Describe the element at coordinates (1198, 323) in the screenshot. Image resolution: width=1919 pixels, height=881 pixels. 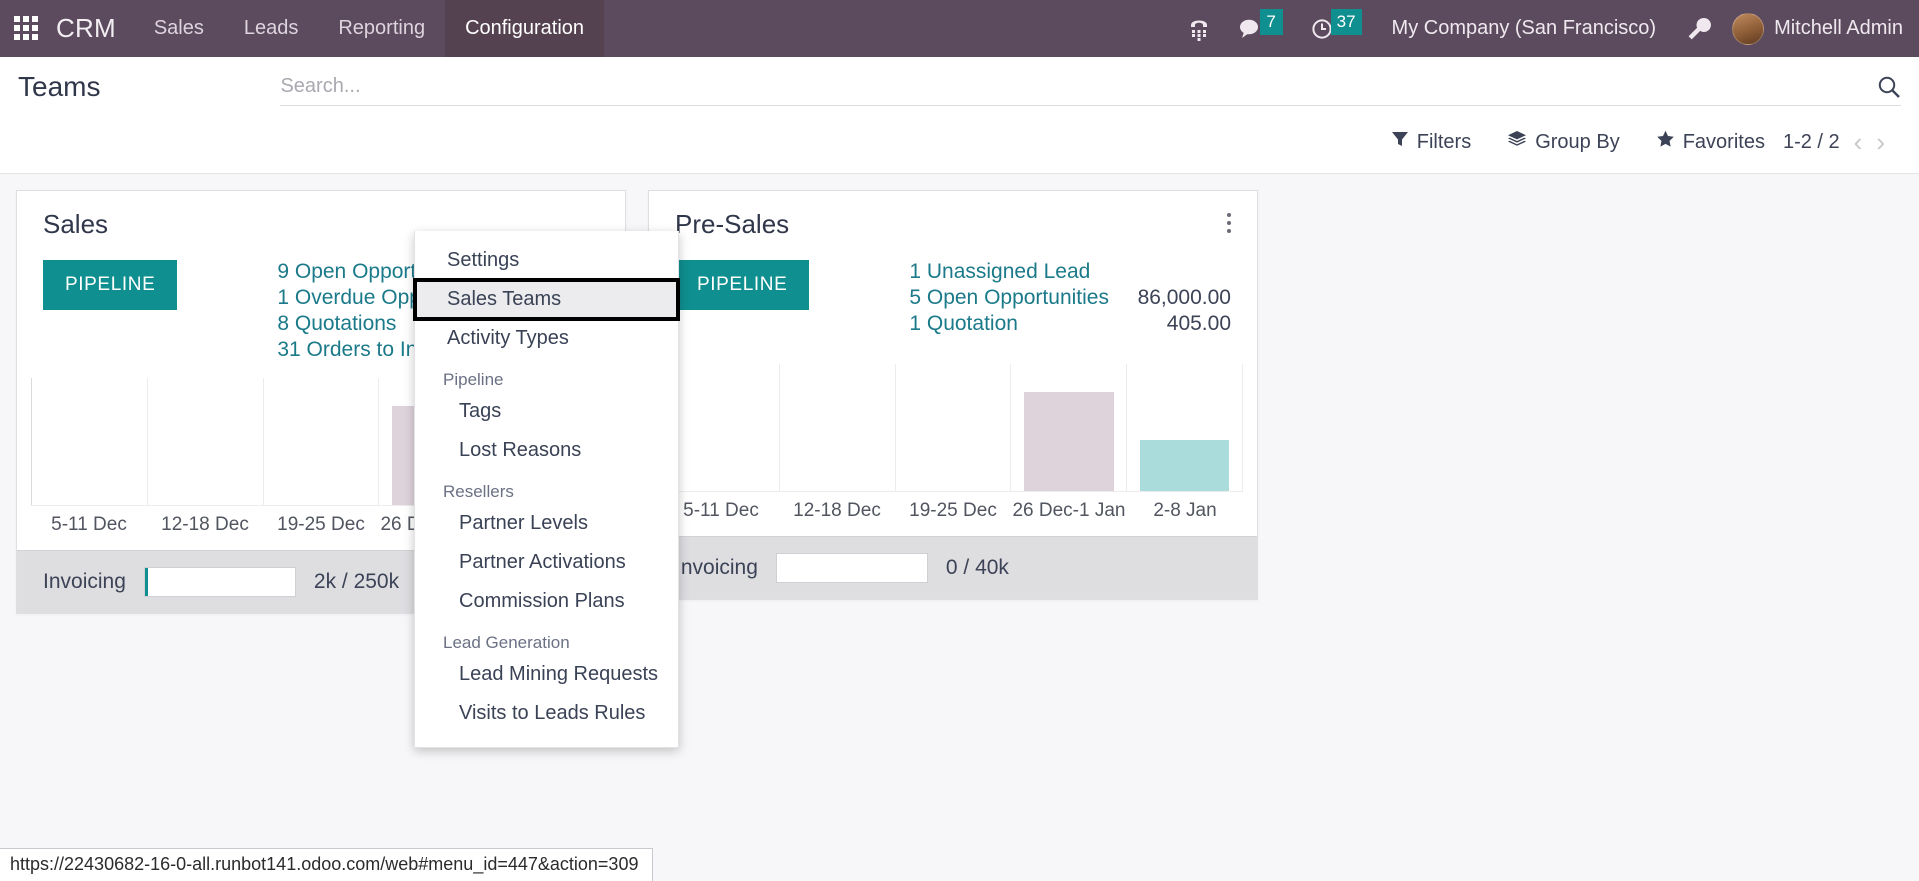
I see `stat-amount: 405.00` at that location.